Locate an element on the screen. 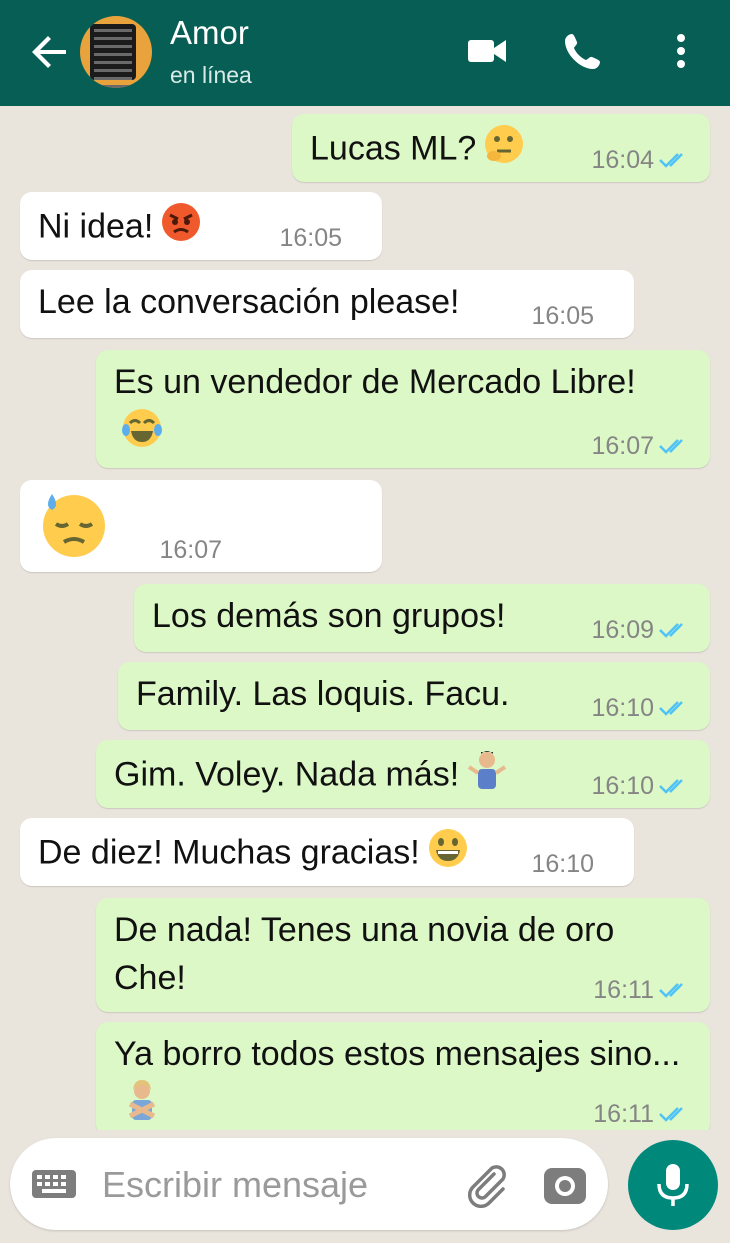 This screenshot has width=730, height=1243. mic-button is located at coordinates (673, 1185).